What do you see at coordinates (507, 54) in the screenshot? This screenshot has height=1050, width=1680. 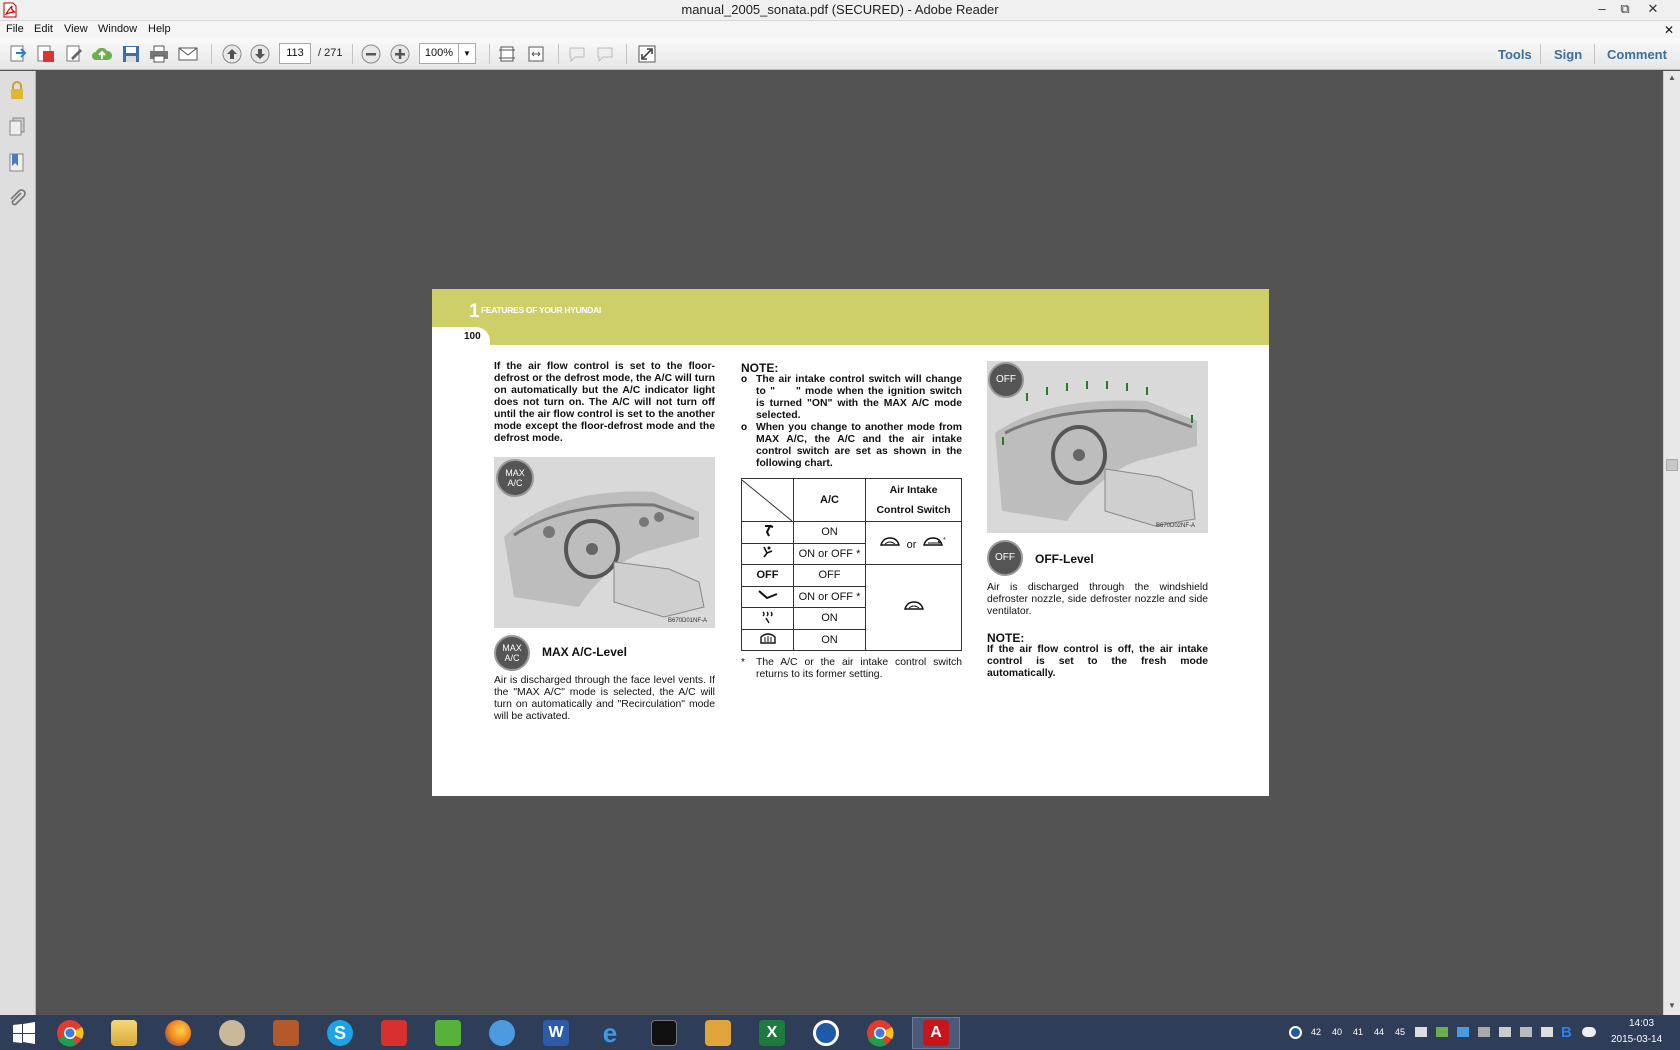 I see `fit-page-icon` at bounding box center [507, 54].